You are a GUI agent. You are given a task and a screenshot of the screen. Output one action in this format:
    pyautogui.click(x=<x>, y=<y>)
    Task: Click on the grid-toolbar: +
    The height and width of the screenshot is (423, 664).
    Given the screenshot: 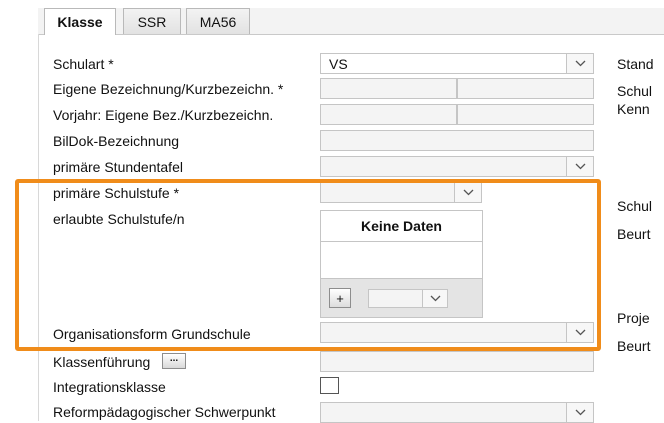 What is the action you would take?
    pyautogui.click(x=401, y=297)
    